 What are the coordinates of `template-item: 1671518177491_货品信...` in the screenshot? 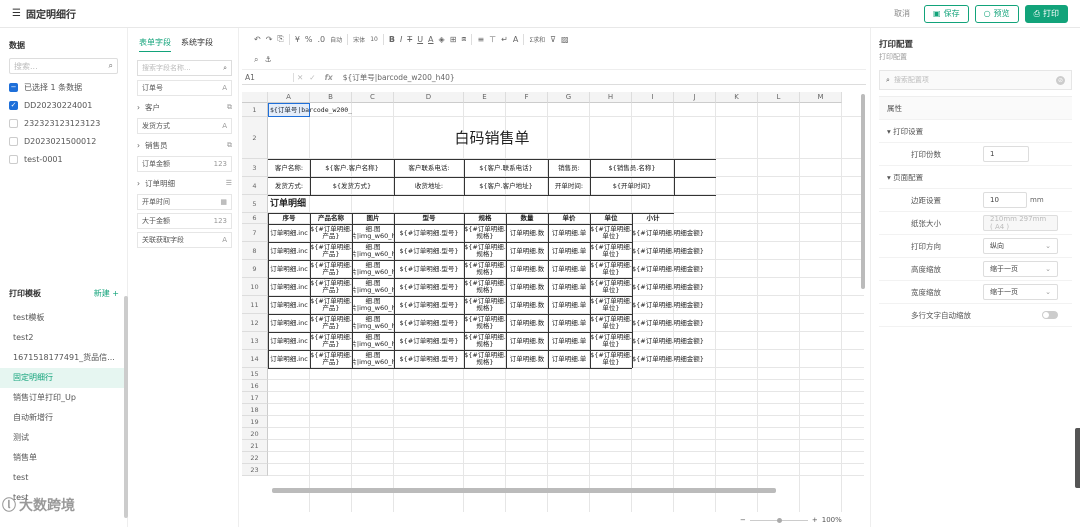 It's located at (62, 358).